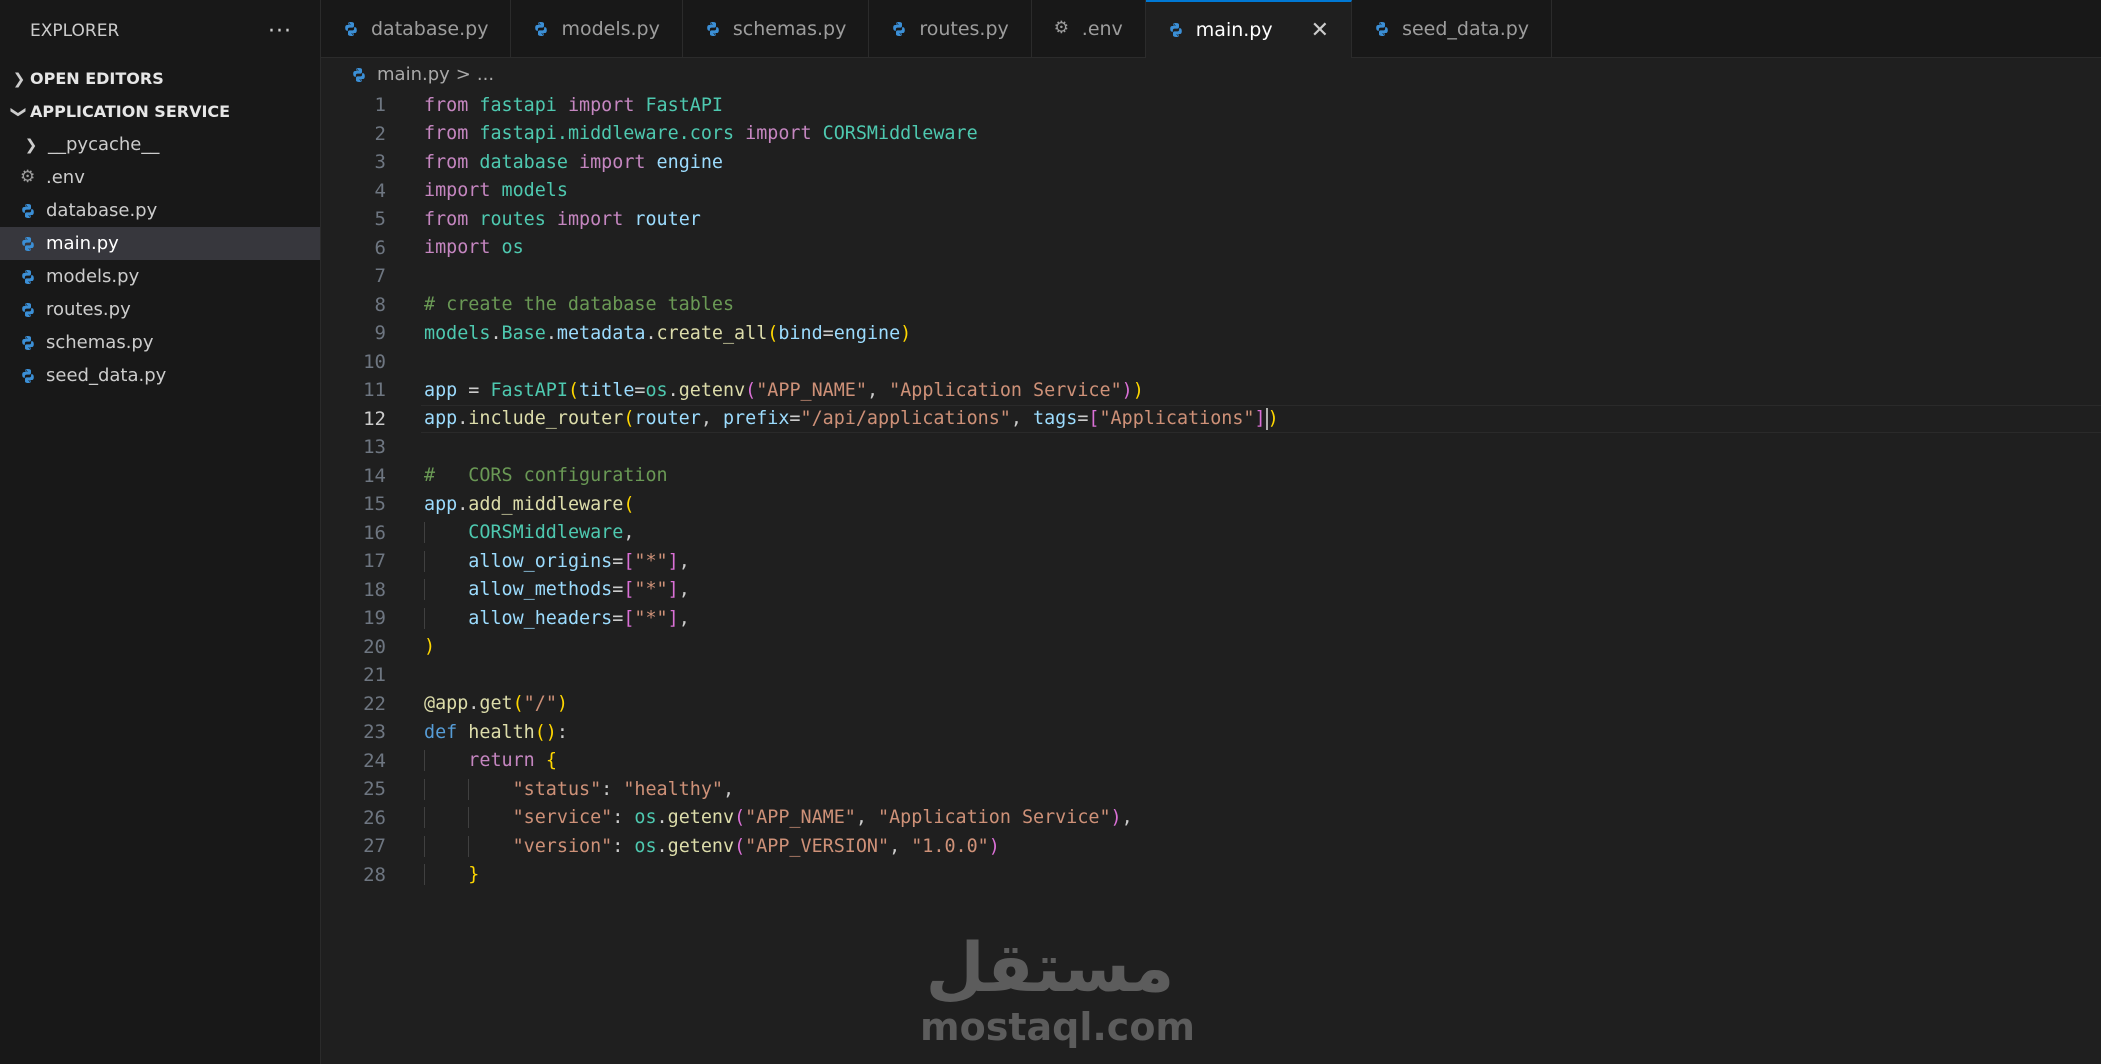  I want to click on editor-tab: ⚙ .env, so click(1088, 28).